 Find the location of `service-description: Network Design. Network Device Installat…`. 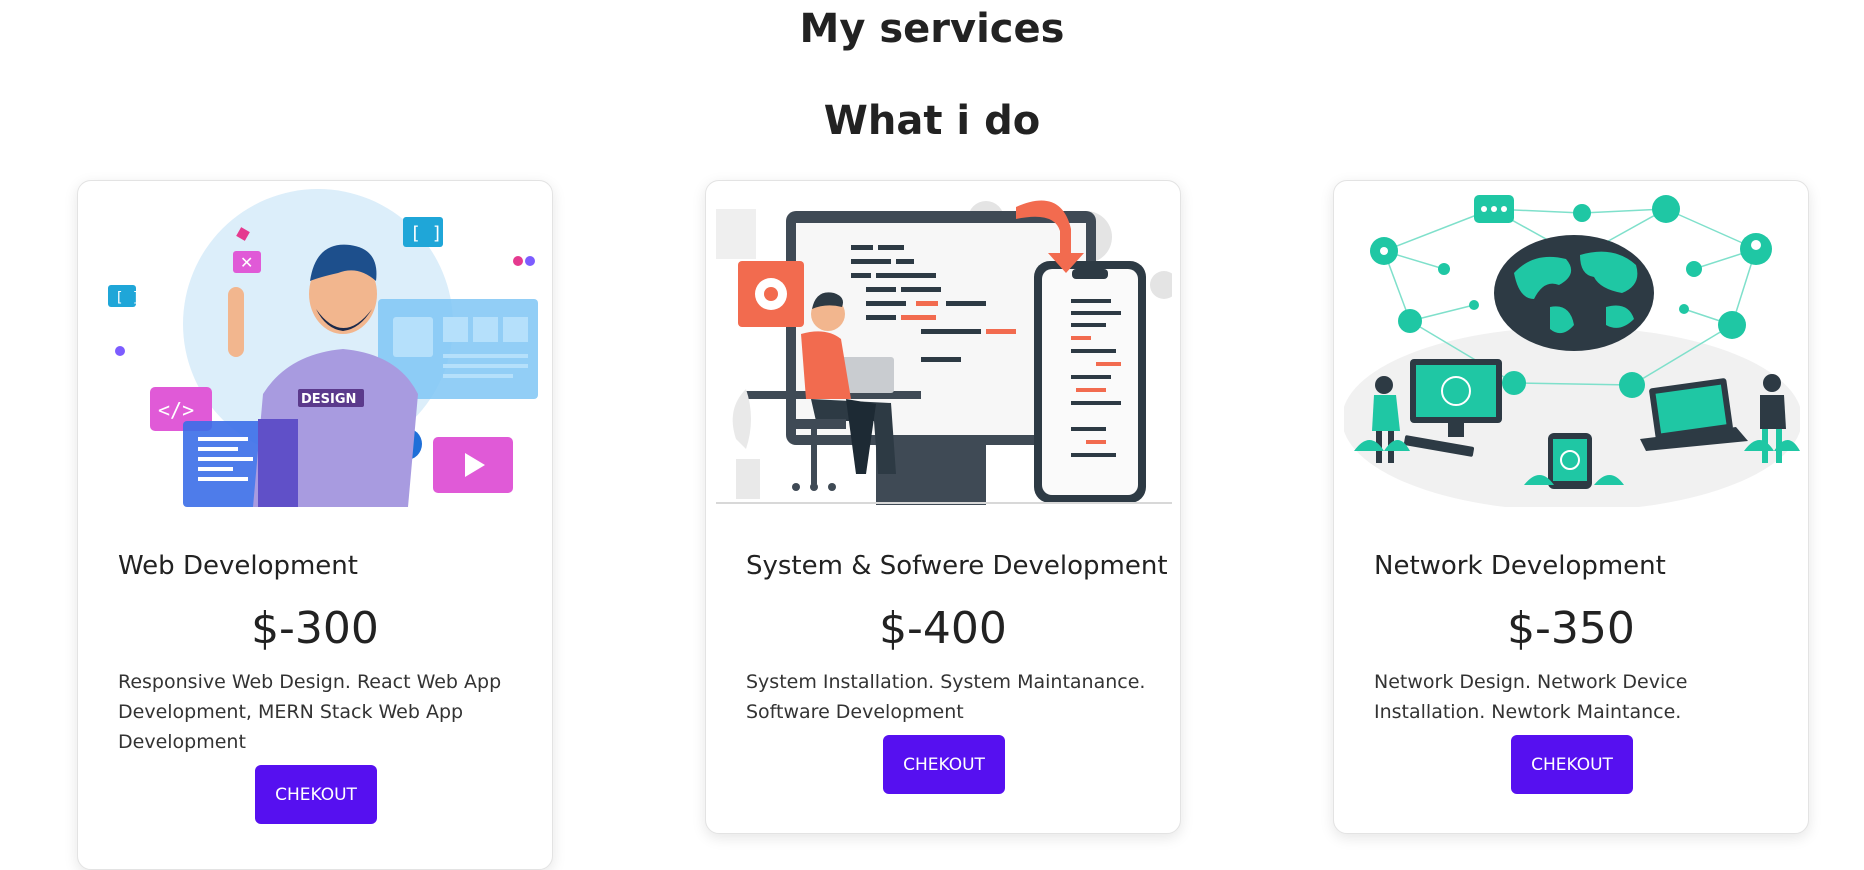

service-description: Network Design. Network Device Installat… is located at coordinates (1531, 697).